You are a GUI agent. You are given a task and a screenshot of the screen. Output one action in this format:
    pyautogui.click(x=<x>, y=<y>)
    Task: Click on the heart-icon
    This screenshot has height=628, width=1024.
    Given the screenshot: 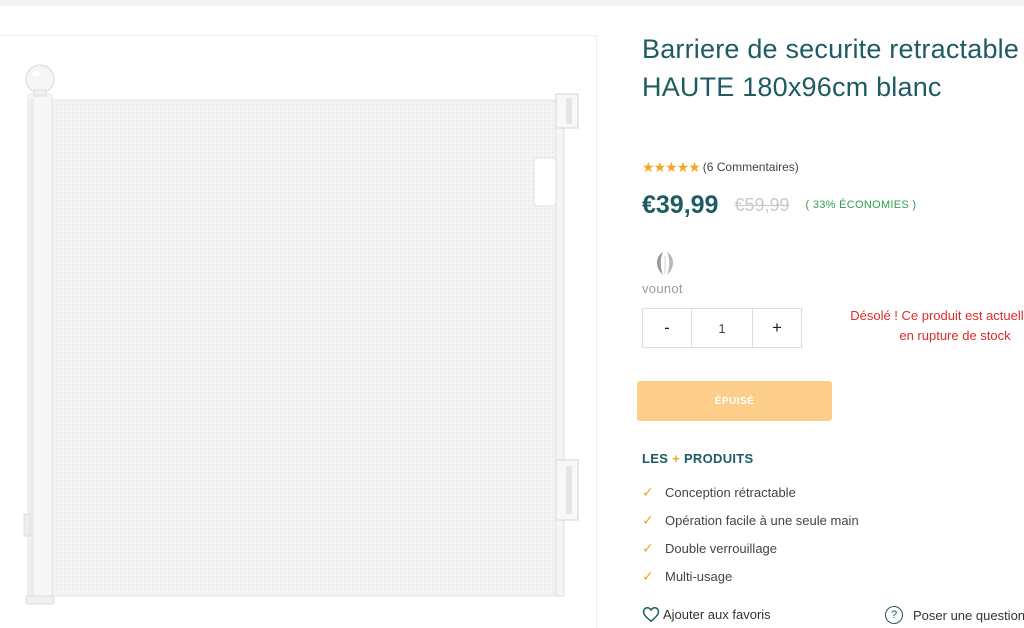 What is the action you would take?
    pyautogui.click(x=651, y=614)
    